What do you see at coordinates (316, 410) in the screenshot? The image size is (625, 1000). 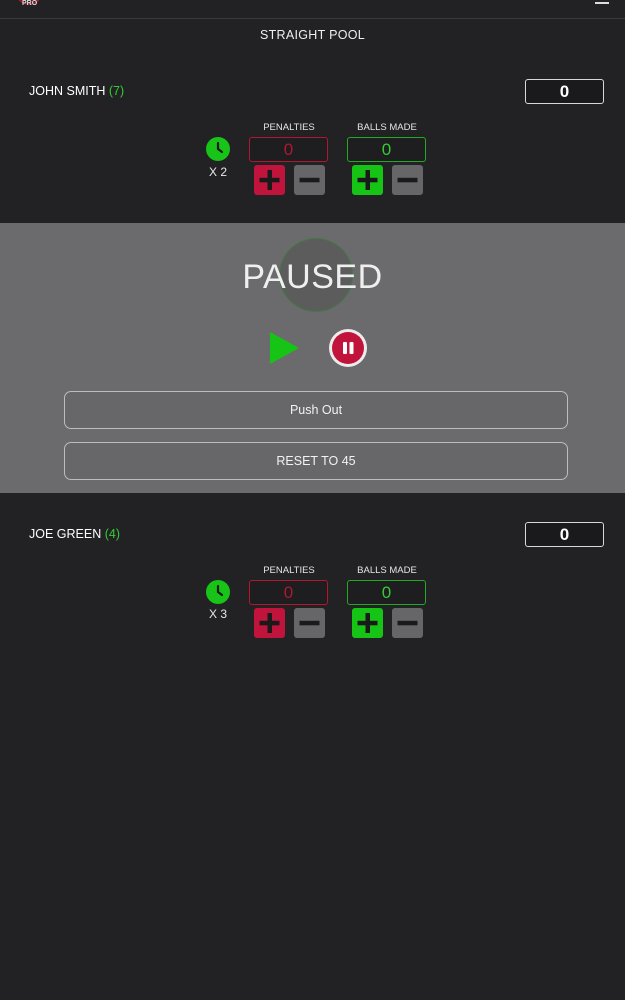 I see `push-out-button: Push Out` at bounding box center [316, 410].